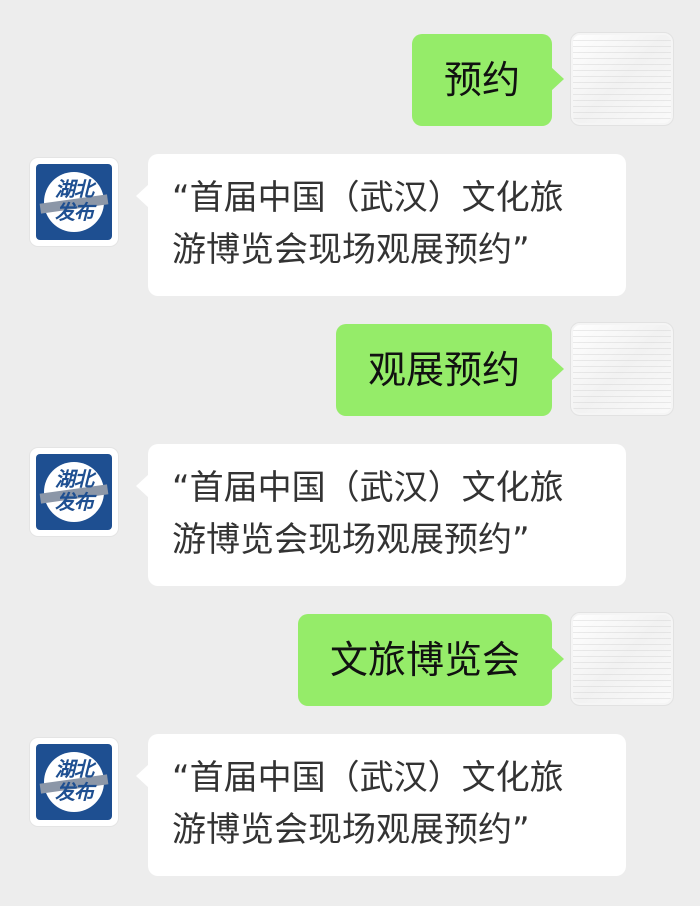 The height and width of the screenshot is (906, 700). What do you see at coordinates (450, 370) in the screenshot?
I see `outgoing-message-bubble: 观展预约` at bounding box center [450, 370].